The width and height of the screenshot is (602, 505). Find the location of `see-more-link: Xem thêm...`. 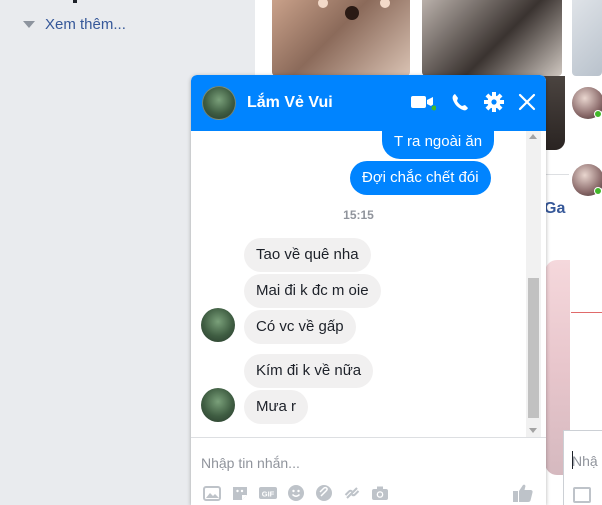

see-more-link: Xem thêm... is located at coordinates (74, 24).